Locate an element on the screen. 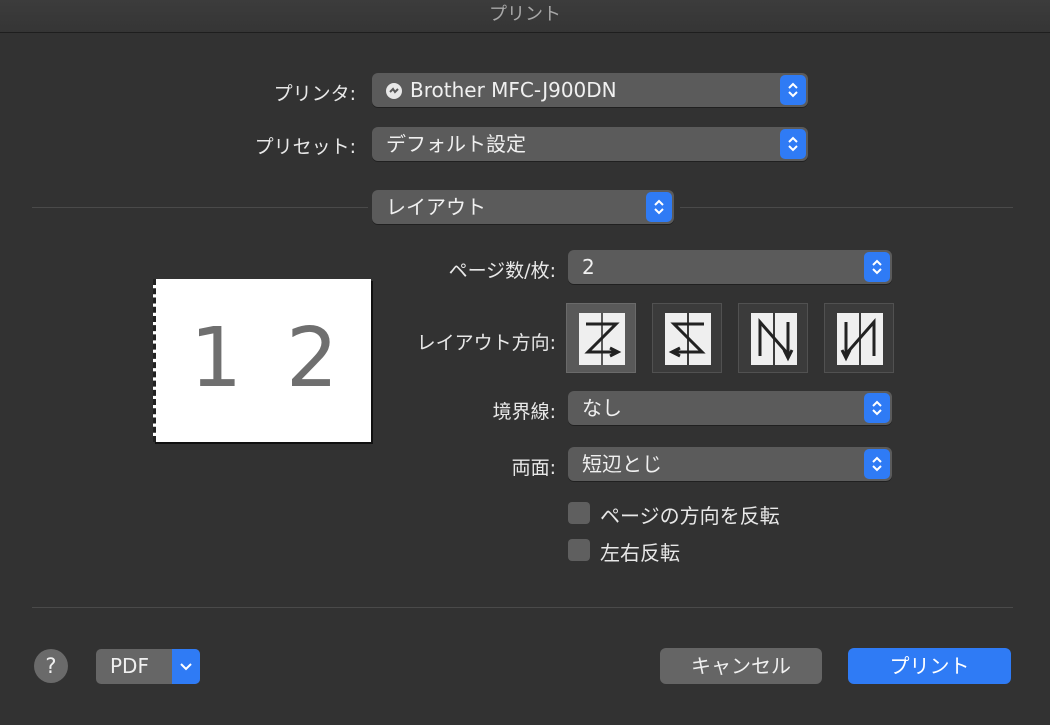 This screenshot has width=1050, height=725. window-title: プリント is located at coordinates (525, 14).